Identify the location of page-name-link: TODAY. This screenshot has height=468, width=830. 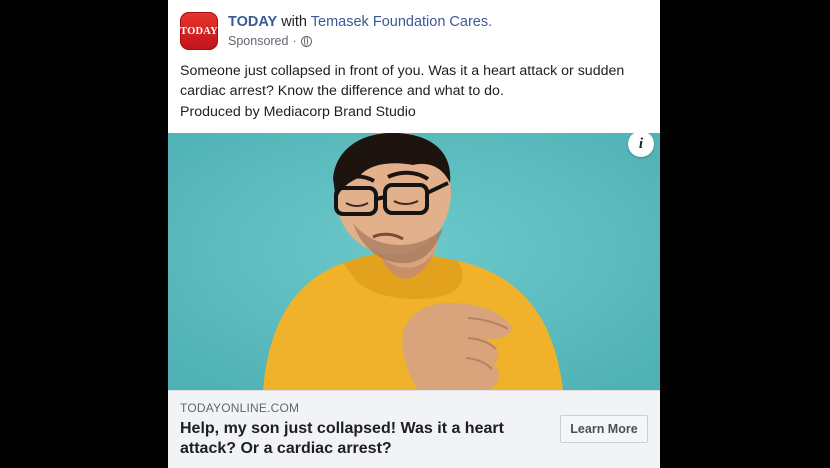
(252, 22).